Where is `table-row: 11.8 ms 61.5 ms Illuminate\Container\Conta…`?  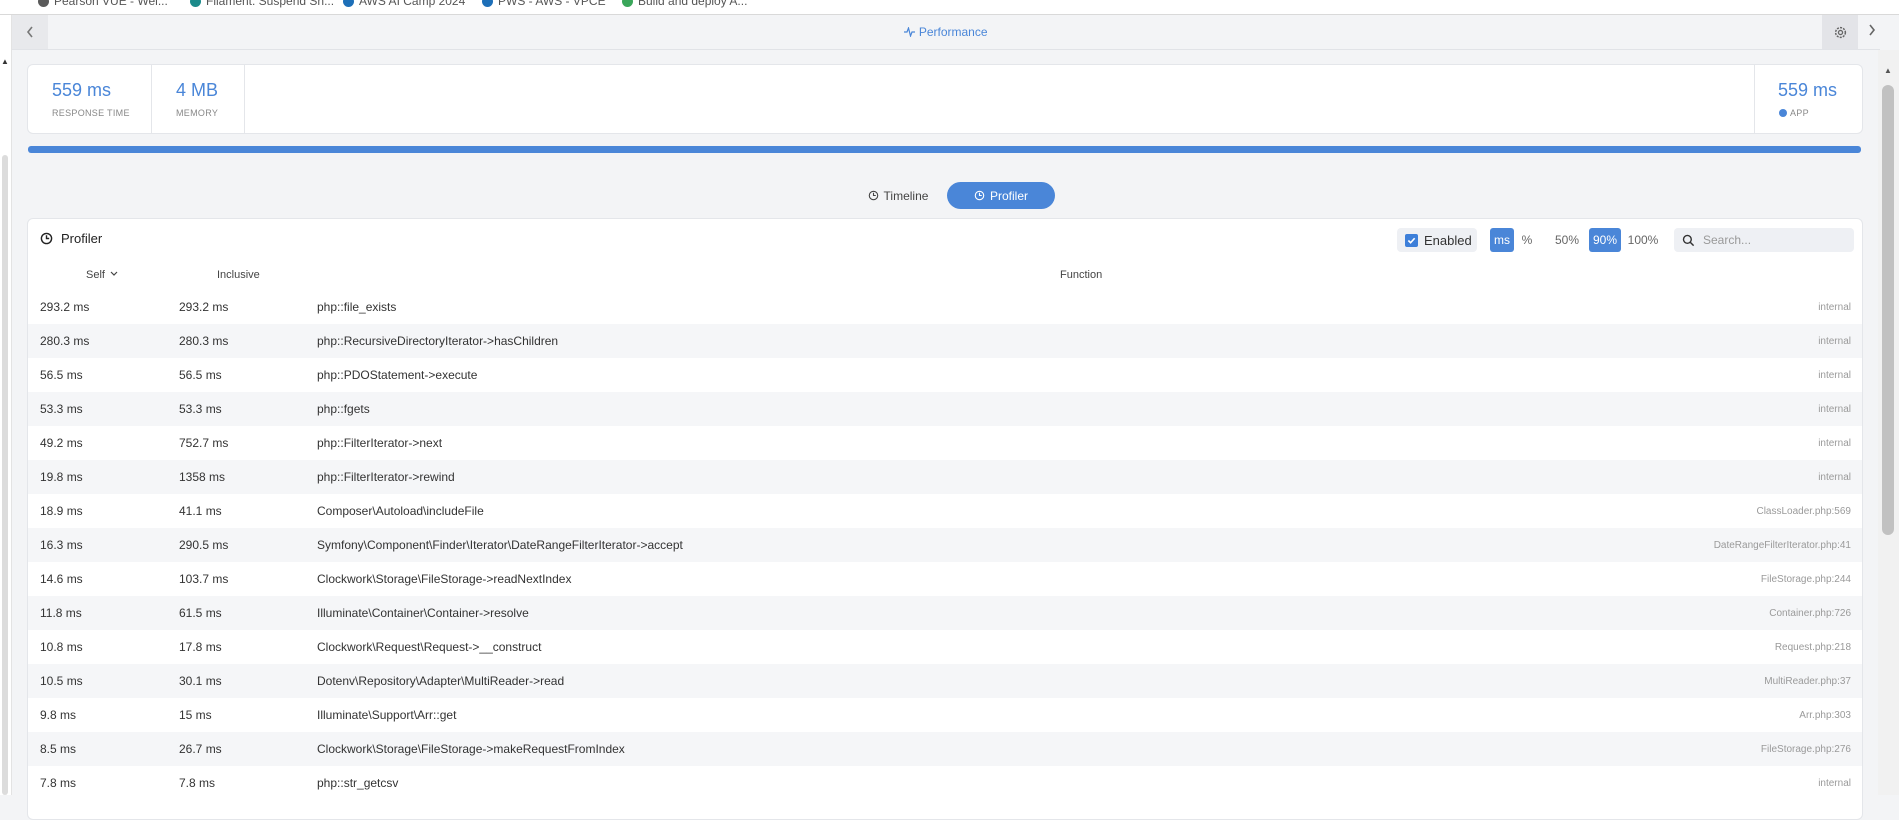 table-row: 11.8 ms 61.5 ms Illuminate\Container\Conta… is located at coordinates (945, 613).